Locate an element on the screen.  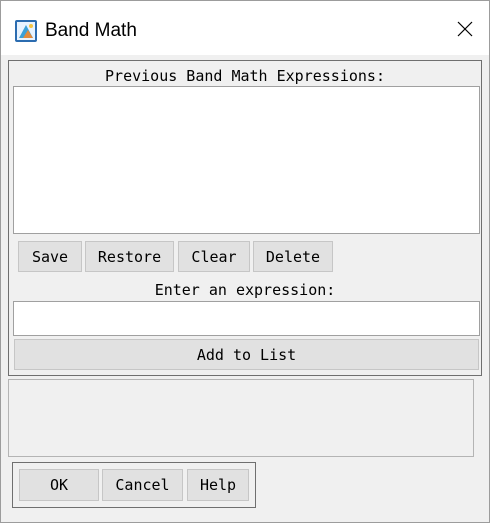
cancel-button: Cancel is located at coordinates (142, 485).